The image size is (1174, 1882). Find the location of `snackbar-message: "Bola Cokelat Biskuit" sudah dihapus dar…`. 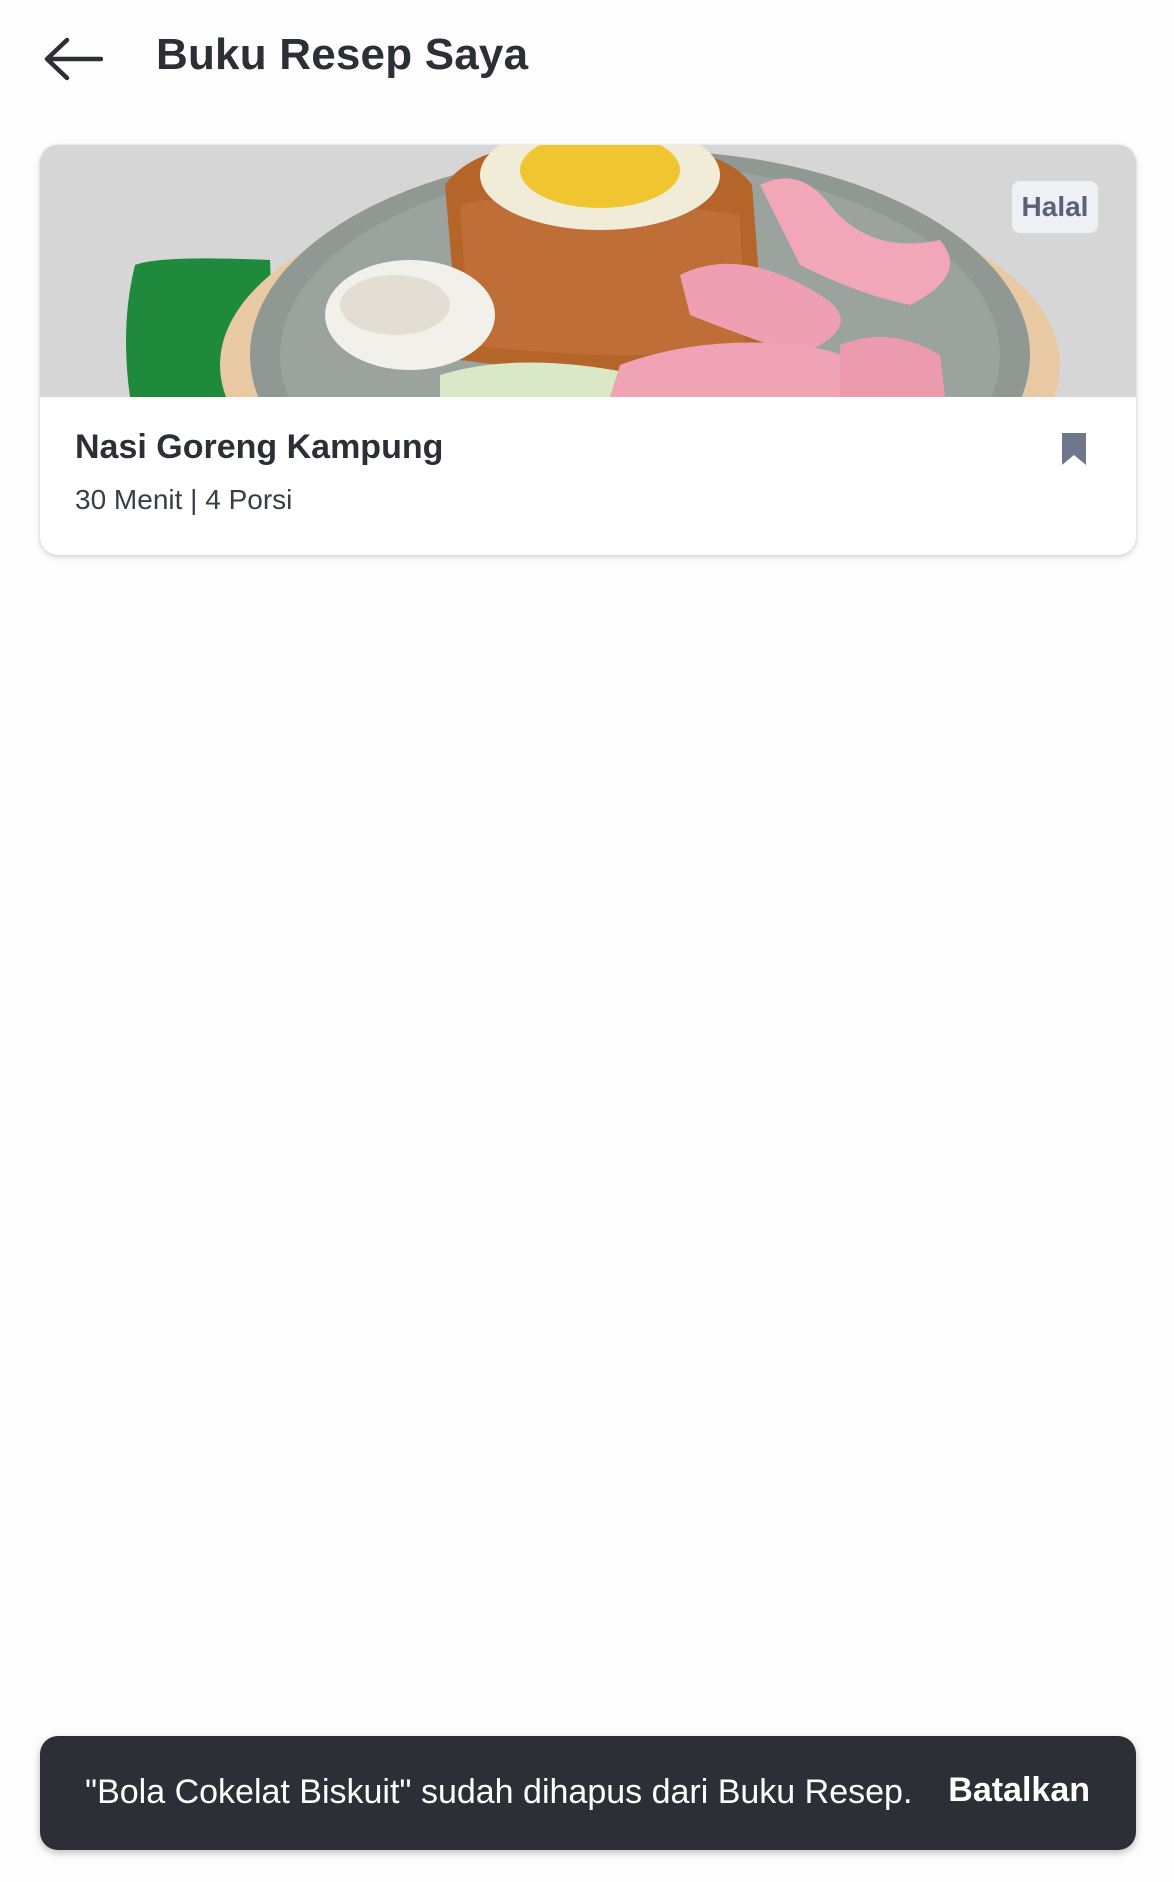

snackbar-message: "Bola Cokelat Biskuit" sudah dihapus dar… is located at coordinates (499, 1792).